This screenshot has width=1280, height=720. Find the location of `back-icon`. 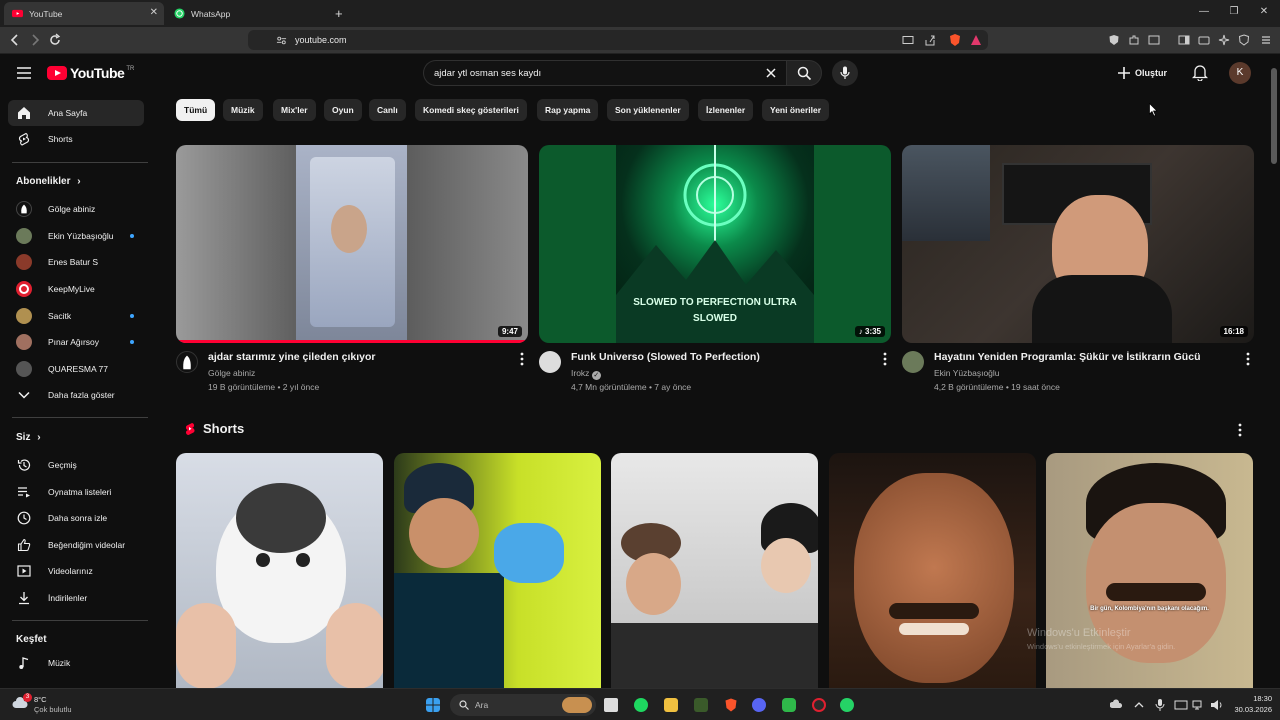

back-icon is located at coordinates (15, 40).